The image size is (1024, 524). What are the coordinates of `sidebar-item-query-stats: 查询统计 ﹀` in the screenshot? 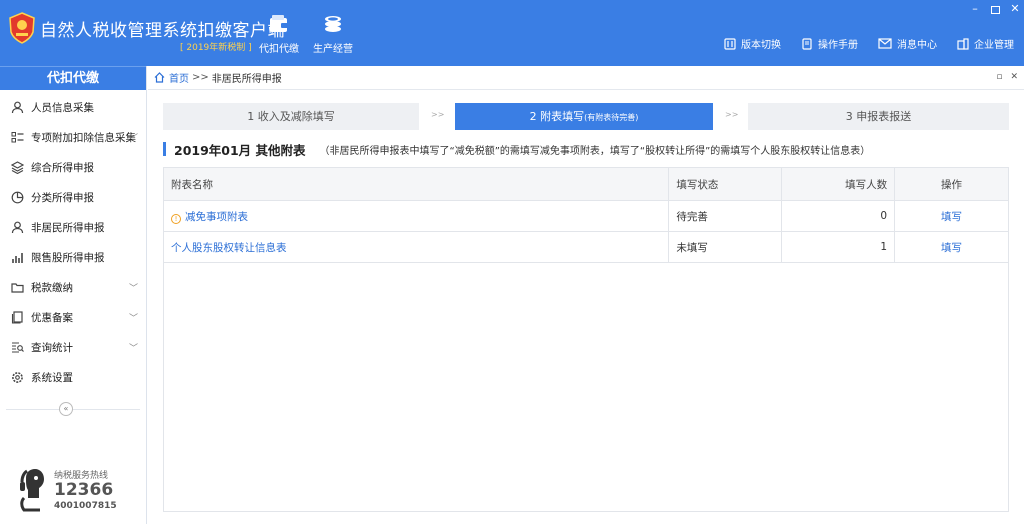 It's located at (73, 347).